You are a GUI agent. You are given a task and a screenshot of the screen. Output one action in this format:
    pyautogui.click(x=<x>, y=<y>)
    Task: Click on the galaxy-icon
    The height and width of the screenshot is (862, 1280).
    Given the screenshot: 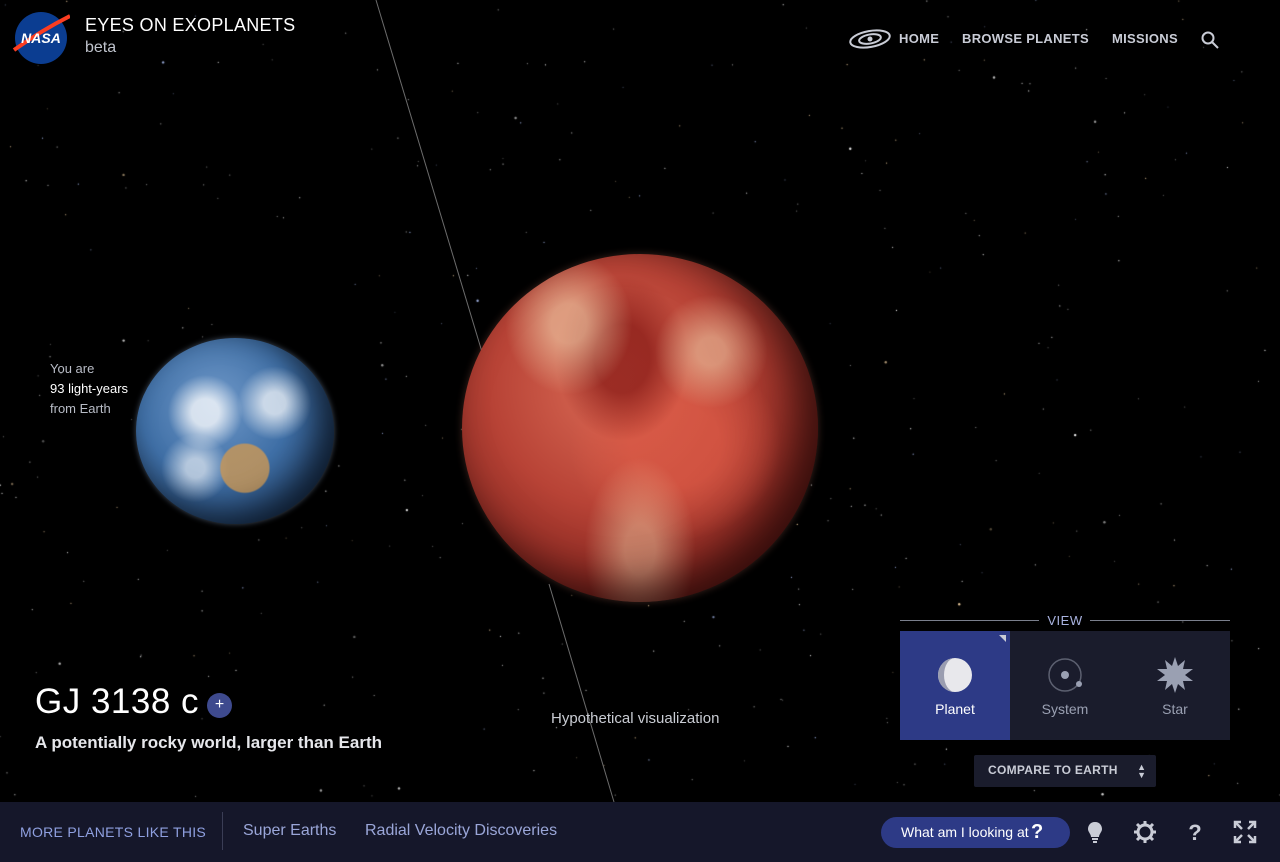 What is the action you would take?
    pyautogui.click(x=870, y=39)
    